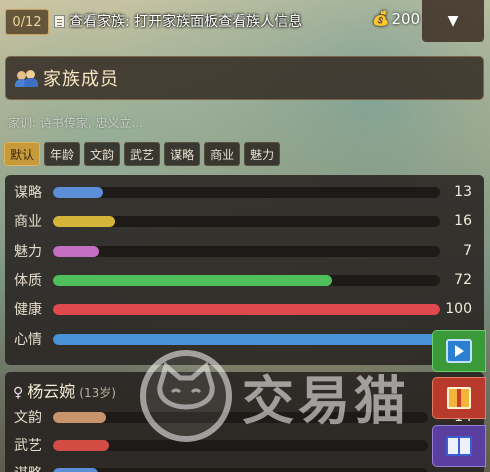 The height and width of the screenshot is (472, 490). I want to click on gift-icon, so click(459, 398).